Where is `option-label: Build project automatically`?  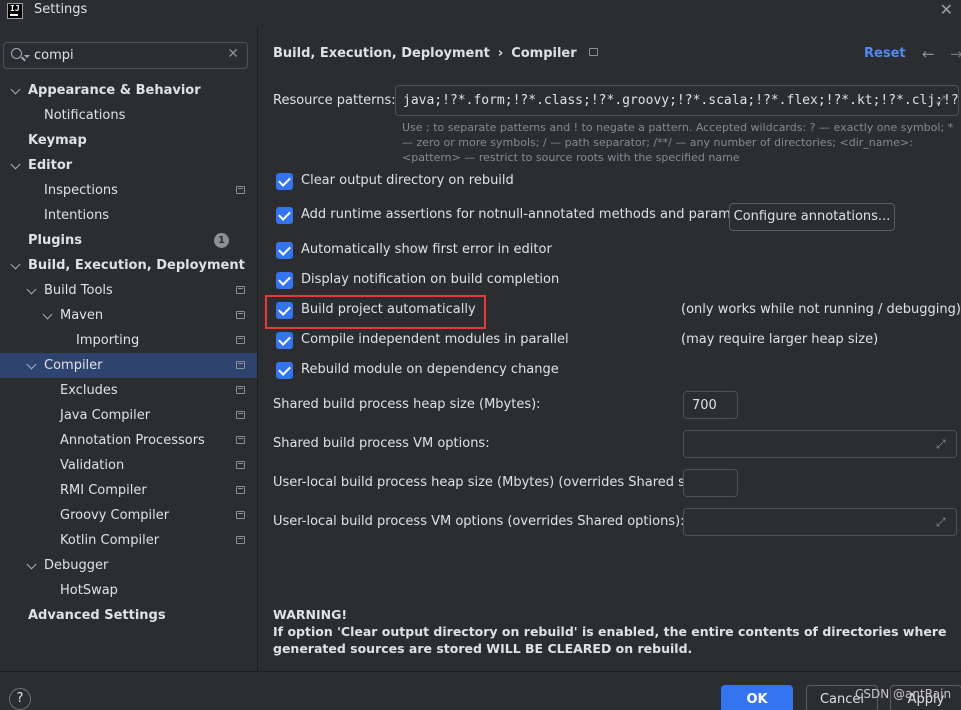
option-label: Build project automatically is located at coordinates (388, 309).